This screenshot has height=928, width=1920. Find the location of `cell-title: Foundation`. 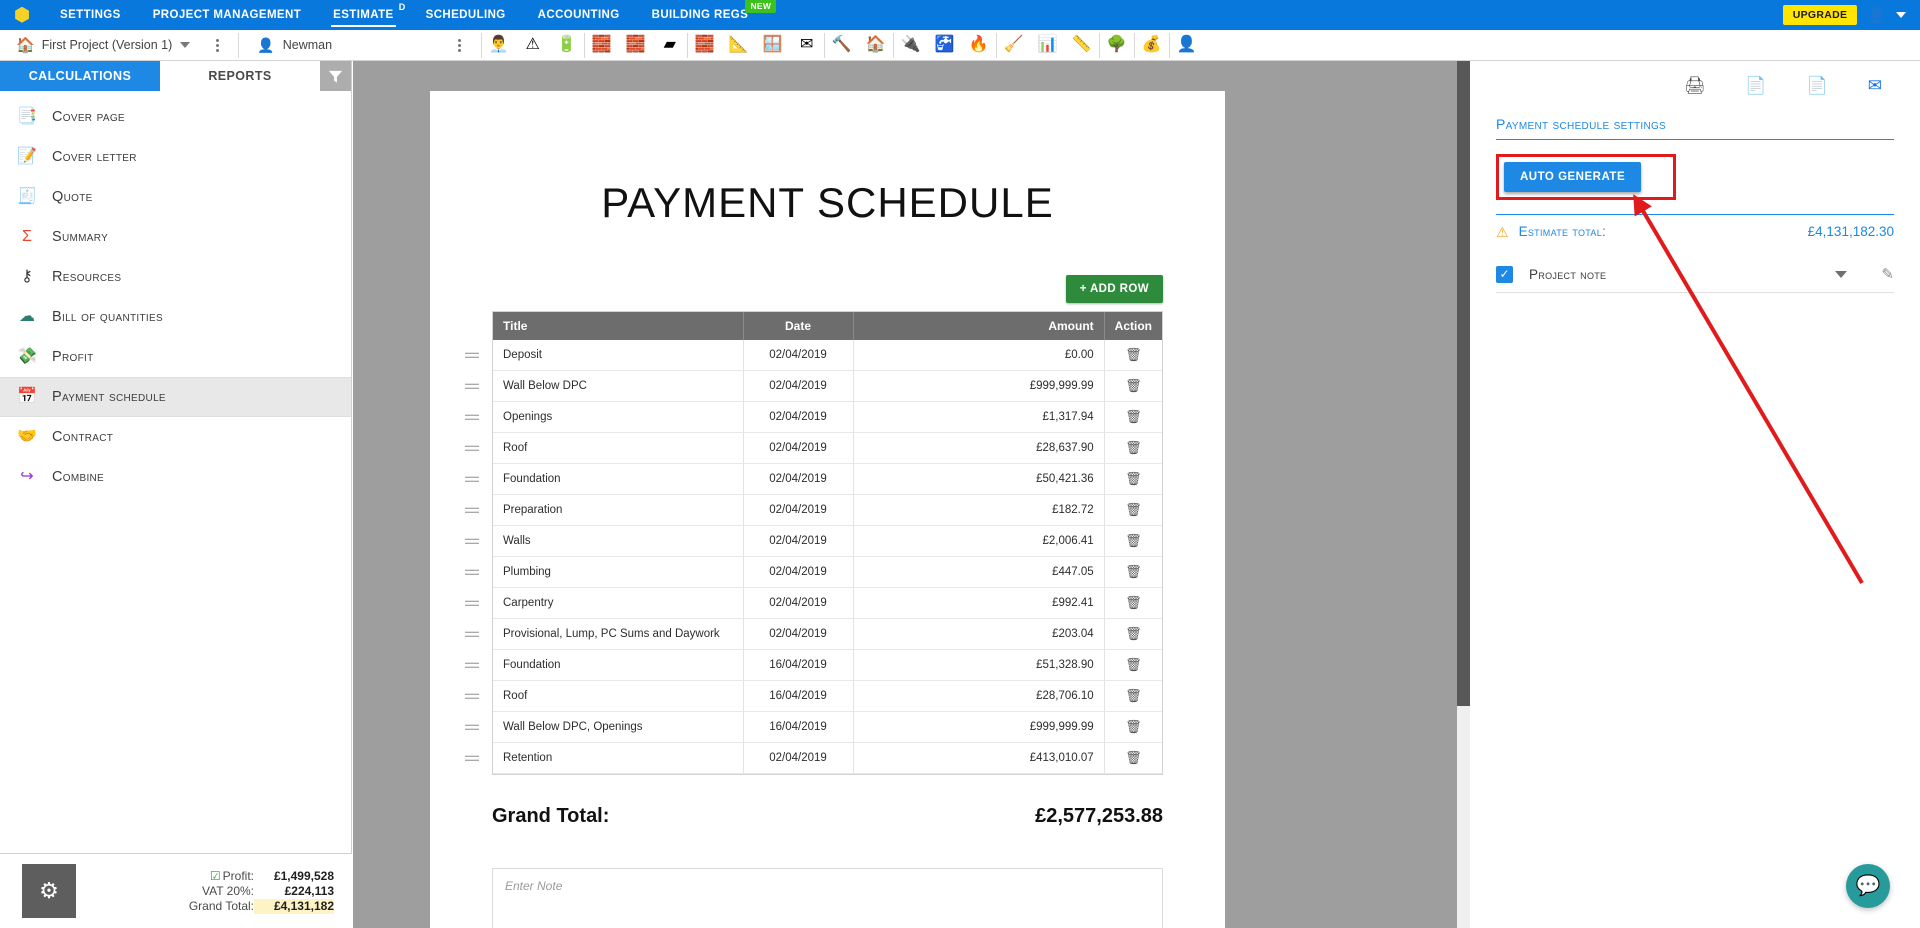

cell-title: Foundation is located at coordinates (604, 665).